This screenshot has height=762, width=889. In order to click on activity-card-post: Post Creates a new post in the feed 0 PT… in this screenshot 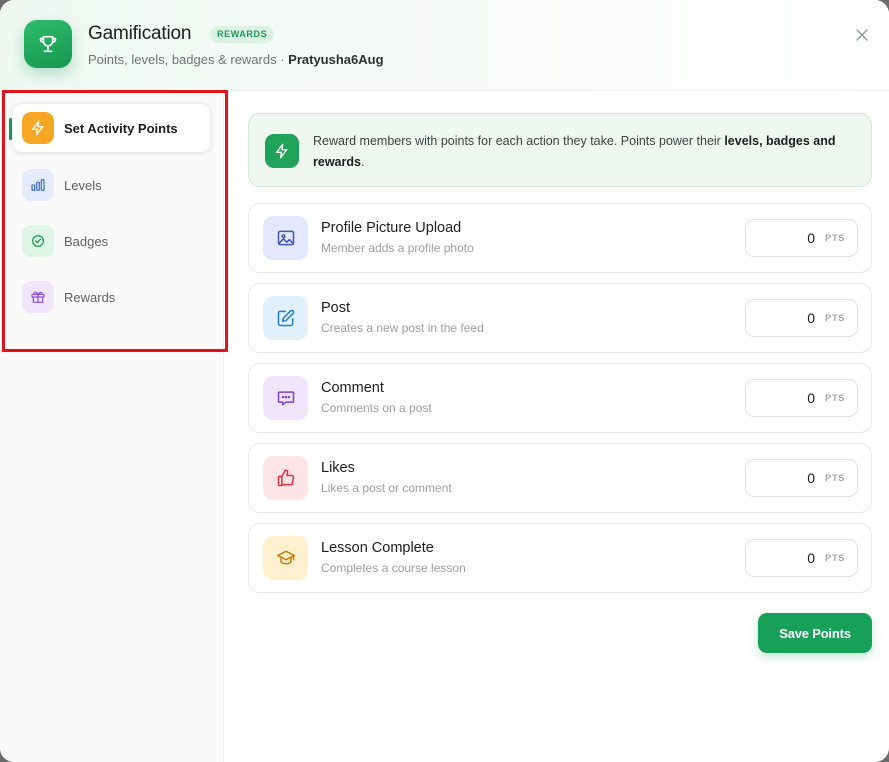, I will do `click(560, 318)`.